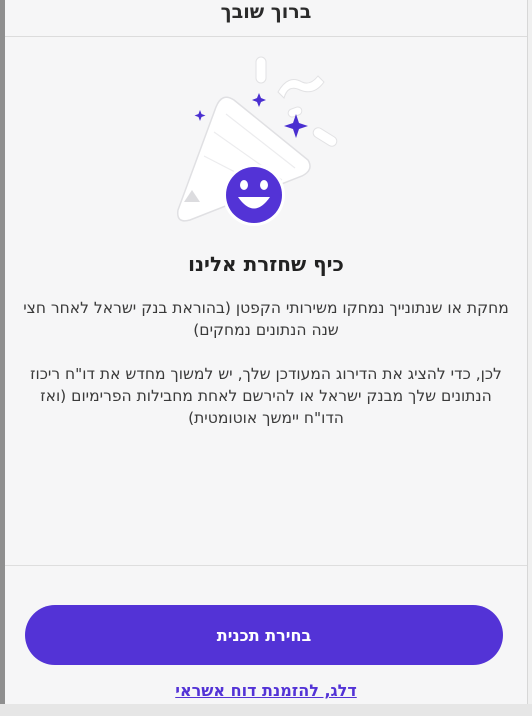 This screenshot has width=532, height=716. I want to click on page-title: ברוך שובך, so click(266, 12).